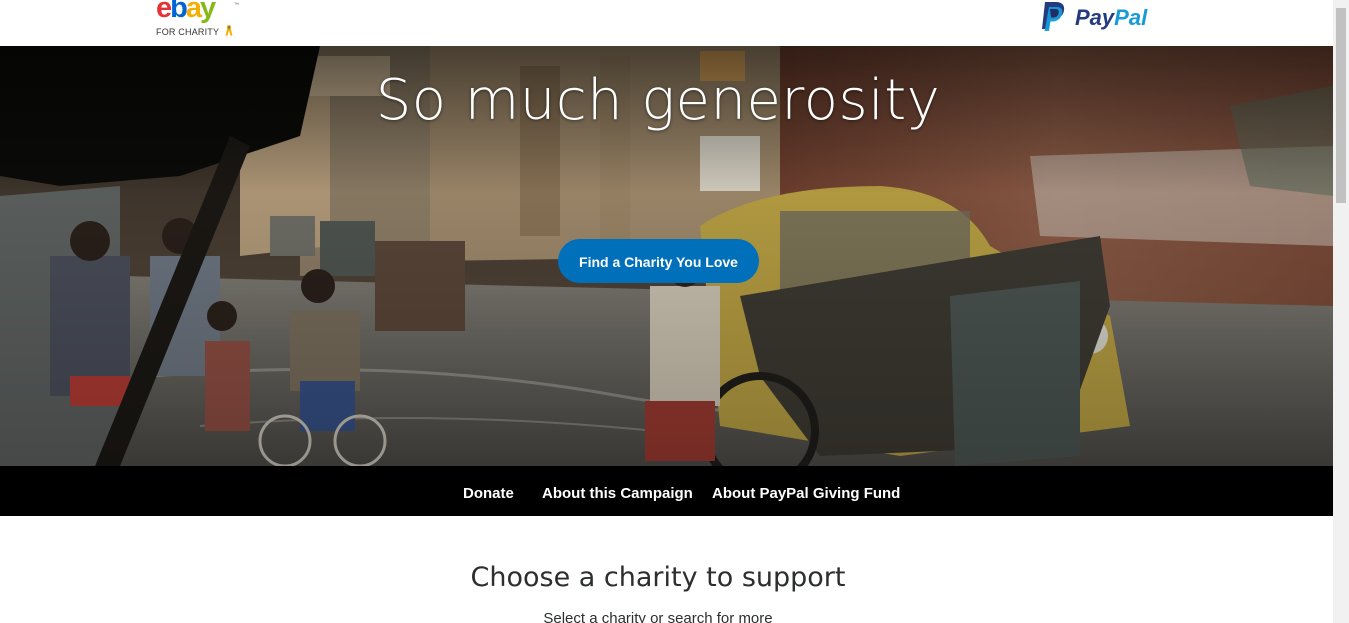  What do you see at coordinates (1341, 105) in the screenshot?
I see `scrollbar-thumb` at bounding box center [1341, 105].